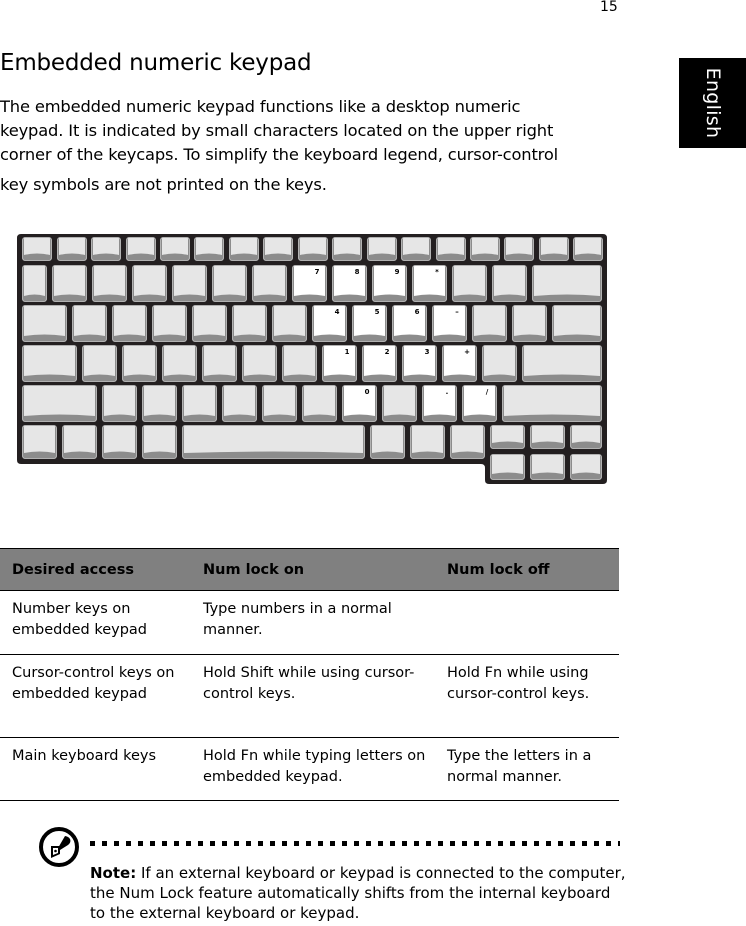 The width and height of the screenshot is (746, 926). What do you see at coordinates (459, 363) in the screenshot?
I see `key: +` at bounding box center [459, 363].